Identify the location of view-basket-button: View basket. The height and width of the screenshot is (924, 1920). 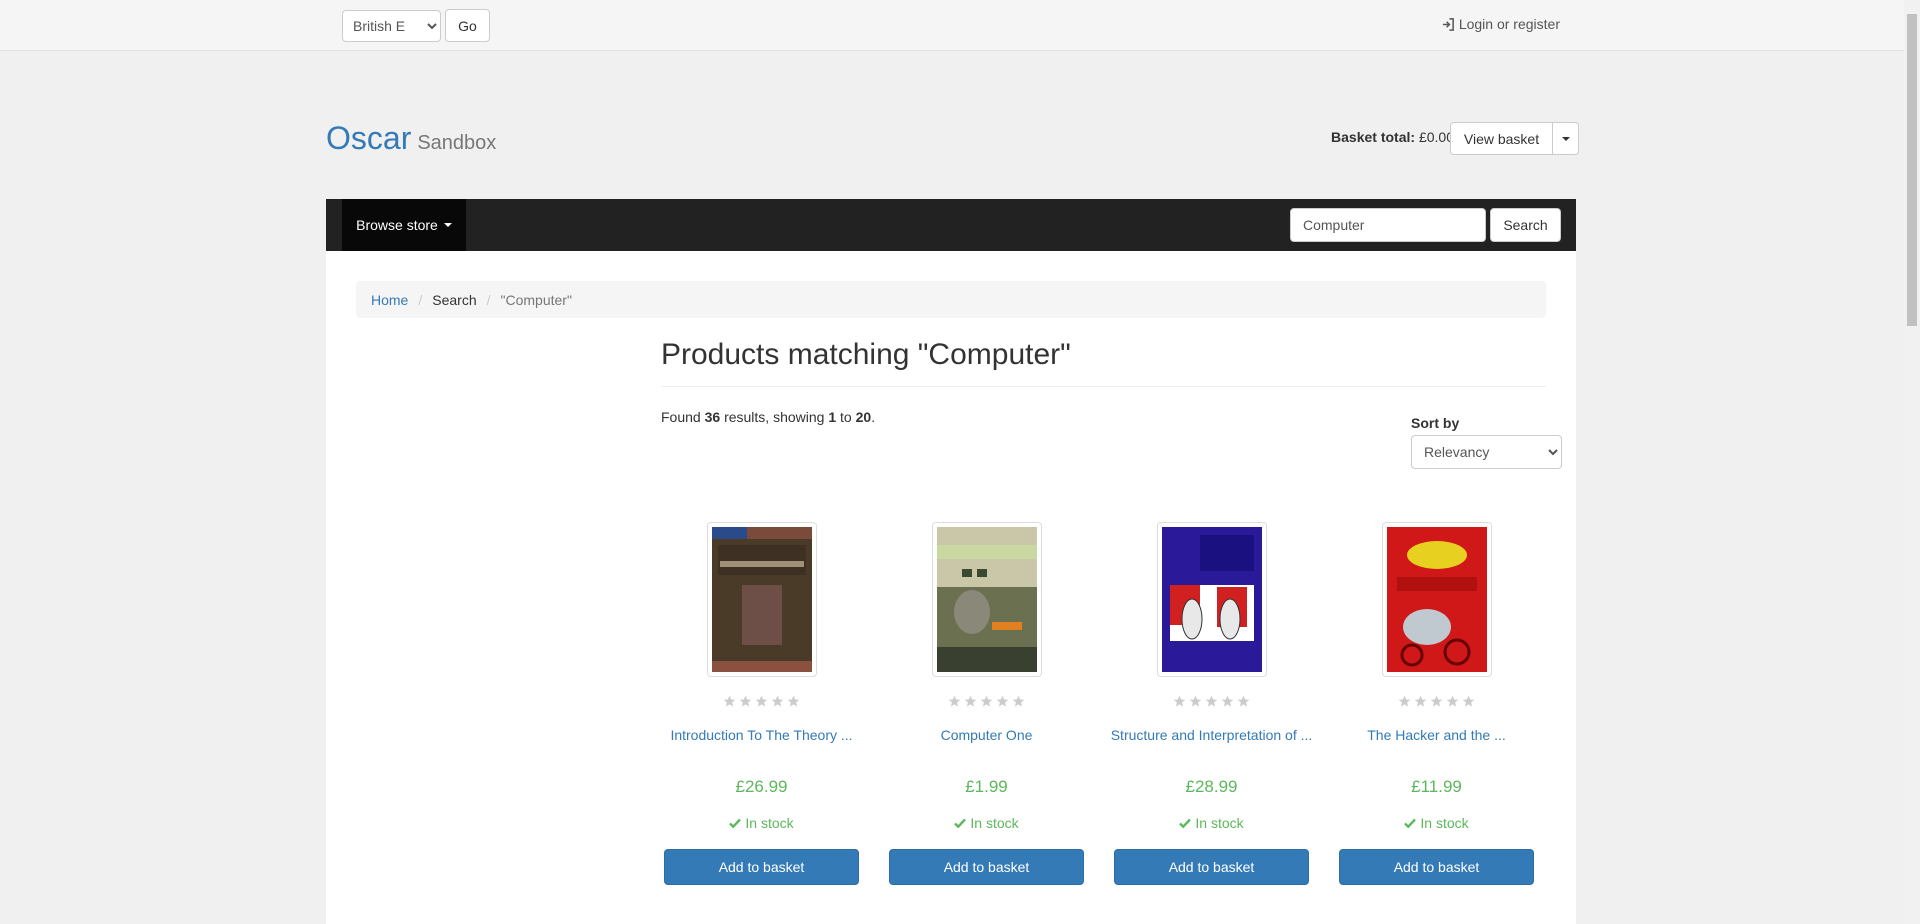
(1501, 138).